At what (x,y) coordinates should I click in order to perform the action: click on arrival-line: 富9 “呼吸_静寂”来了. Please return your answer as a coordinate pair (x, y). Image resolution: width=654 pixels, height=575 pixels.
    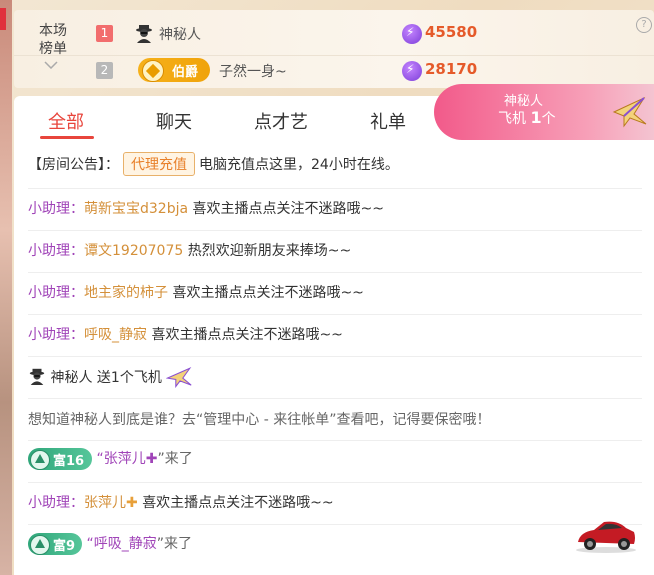
    Looking at the image, I should click on (110, 544).